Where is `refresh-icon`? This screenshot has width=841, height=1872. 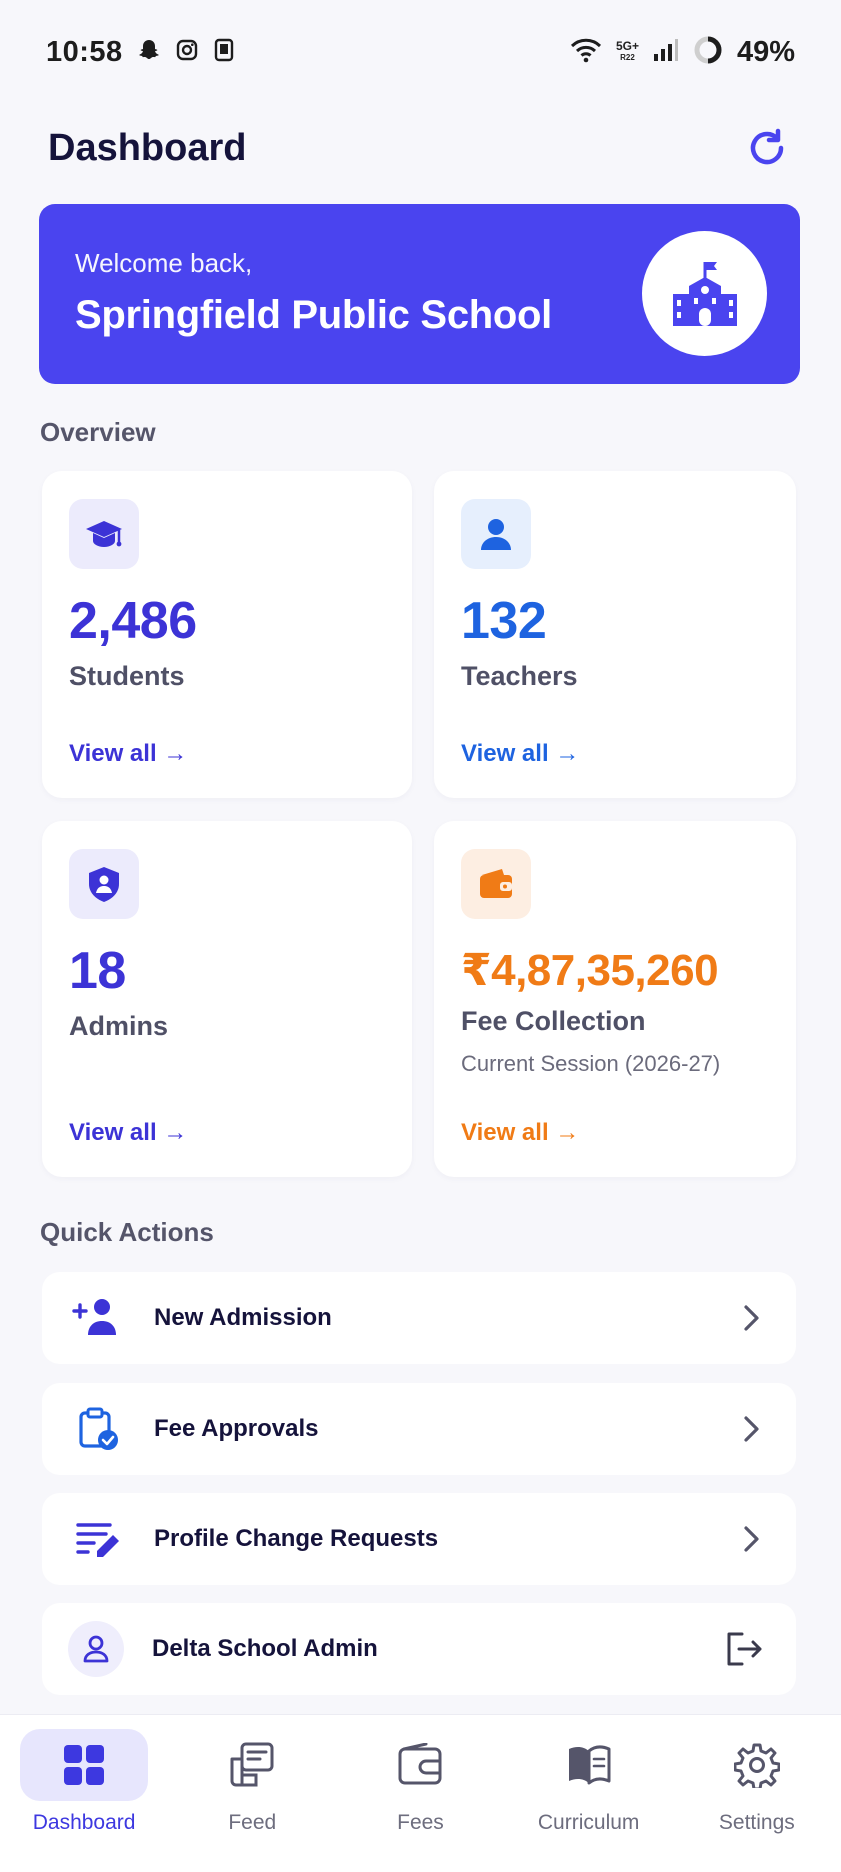
refresh-icon is located at coordinates (767, 146).